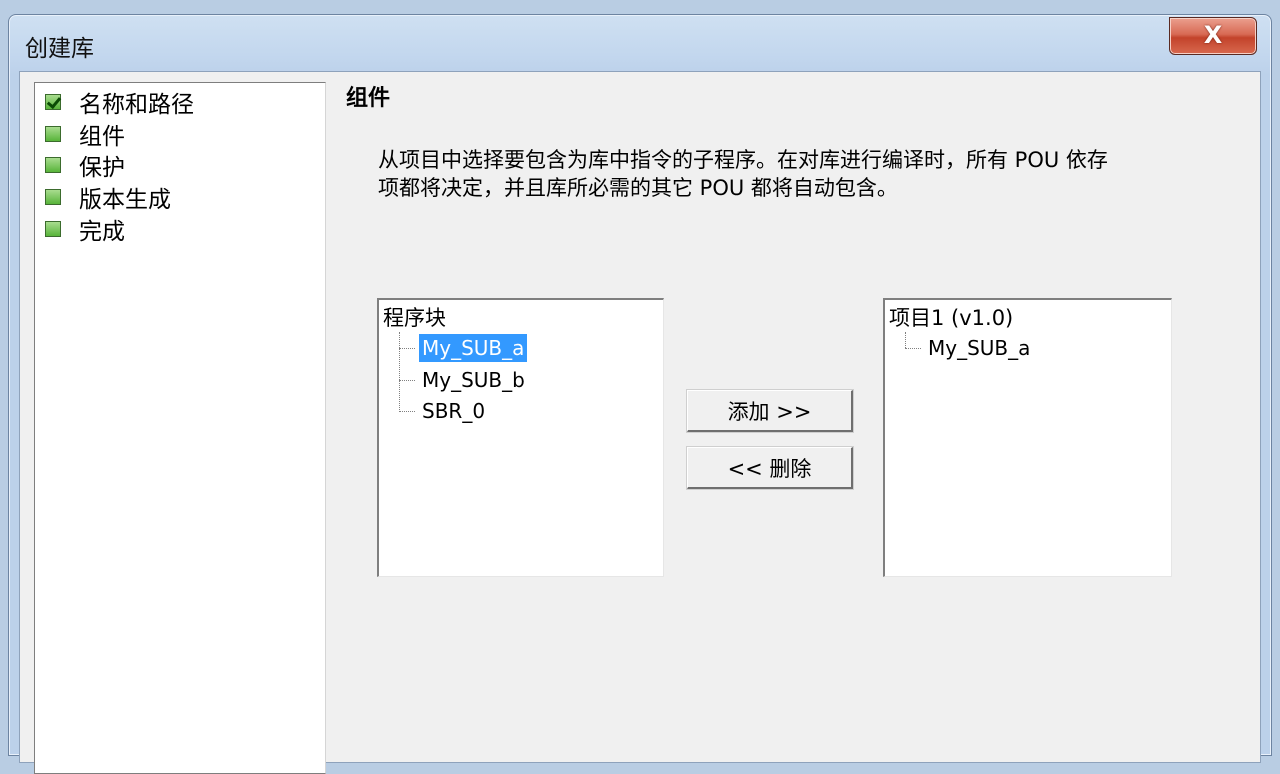  I want to click on nav-item-label: 保护, so click(102, 168).